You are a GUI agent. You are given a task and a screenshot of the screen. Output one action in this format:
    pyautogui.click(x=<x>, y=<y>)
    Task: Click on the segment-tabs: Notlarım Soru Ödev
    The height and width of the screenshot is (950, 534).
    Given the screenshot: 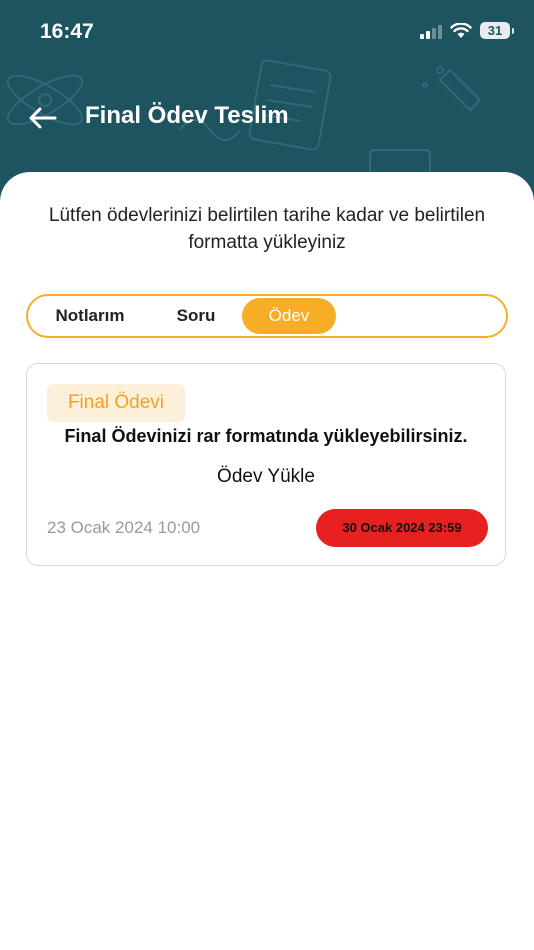 What is the action you would take?
    pyautogui.click(x=267, y=316)
    